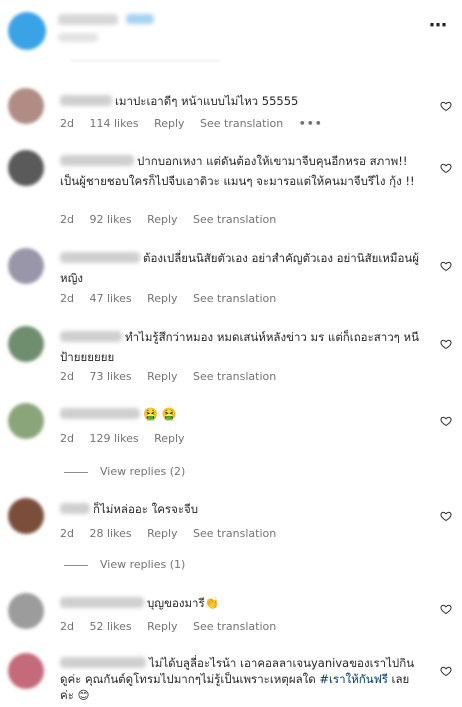 This screenshot has width=462, height=707. I want to click on comment-body: บุญของมารี👏, so click(183, 603).